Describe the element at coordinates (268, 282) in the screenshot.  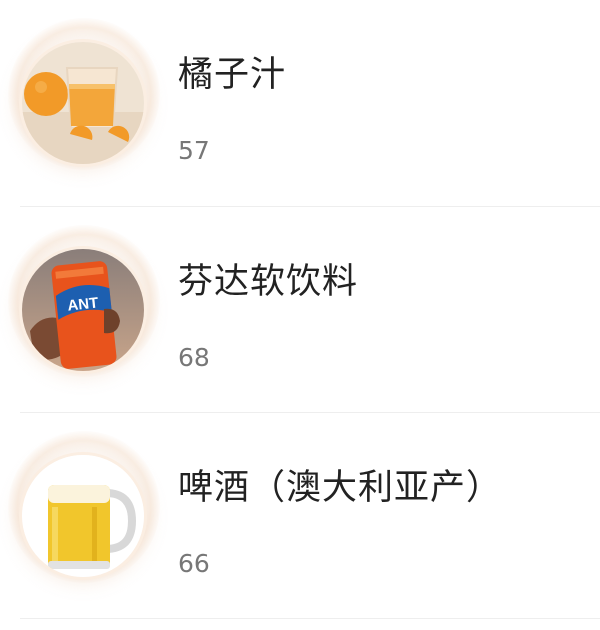
I see `item-name: 芬达软饮料` at that location.